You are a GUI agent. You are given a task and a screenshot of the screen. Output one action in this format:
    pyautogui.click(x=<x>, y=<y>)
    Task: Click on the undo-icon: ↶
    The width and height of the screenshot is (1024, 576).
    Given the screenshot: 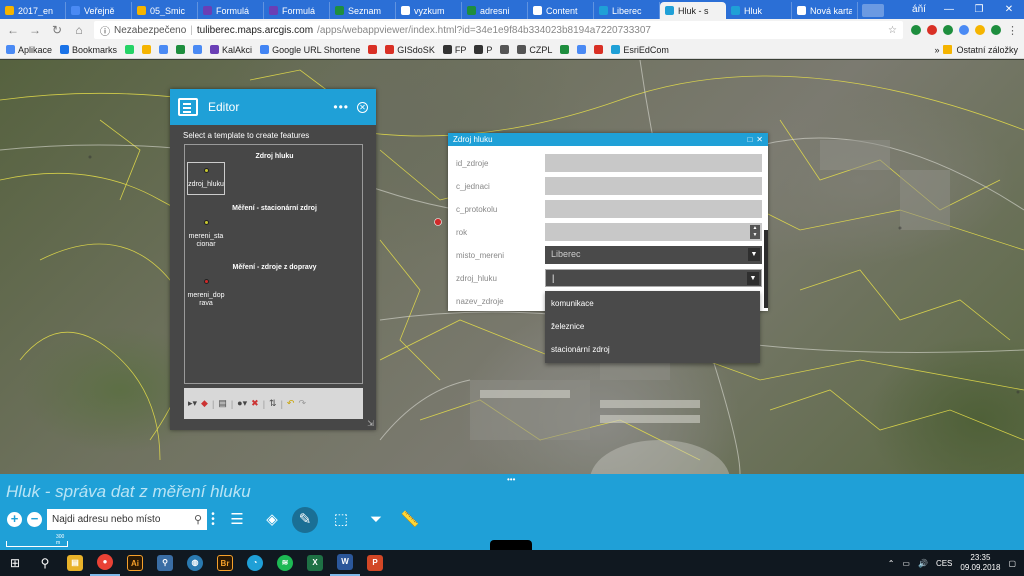 What is the action you would take?
    pyautogui.click(x=291, y=403)
    